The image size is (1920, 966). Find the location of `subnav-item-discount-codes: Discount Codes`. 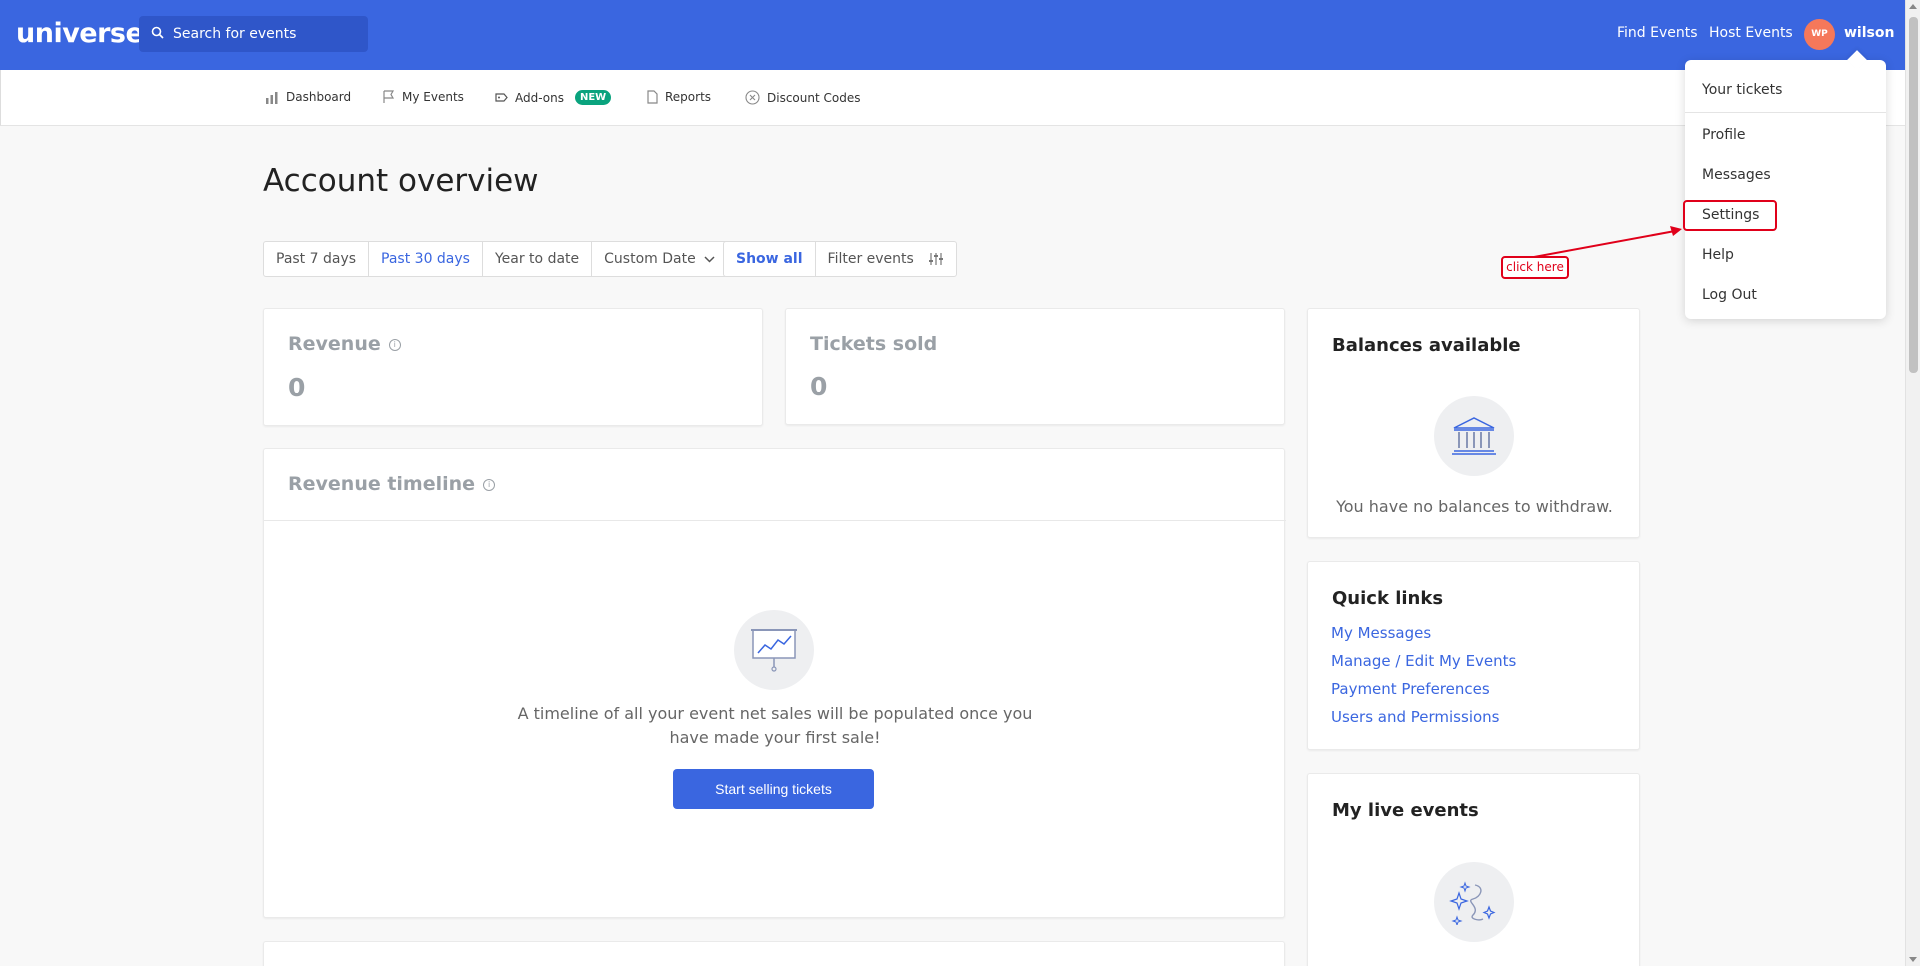

subnav-item-discount-codes: Discount Codes is located at coordinates (802, 97).